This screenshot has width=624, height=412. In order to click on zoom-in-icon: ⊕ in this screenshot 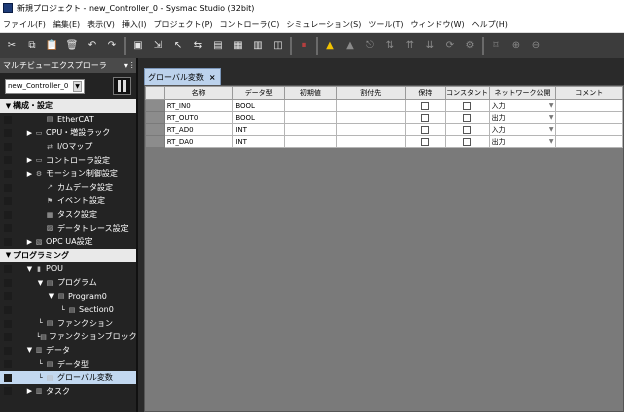, I will do `click(516, 46)`.